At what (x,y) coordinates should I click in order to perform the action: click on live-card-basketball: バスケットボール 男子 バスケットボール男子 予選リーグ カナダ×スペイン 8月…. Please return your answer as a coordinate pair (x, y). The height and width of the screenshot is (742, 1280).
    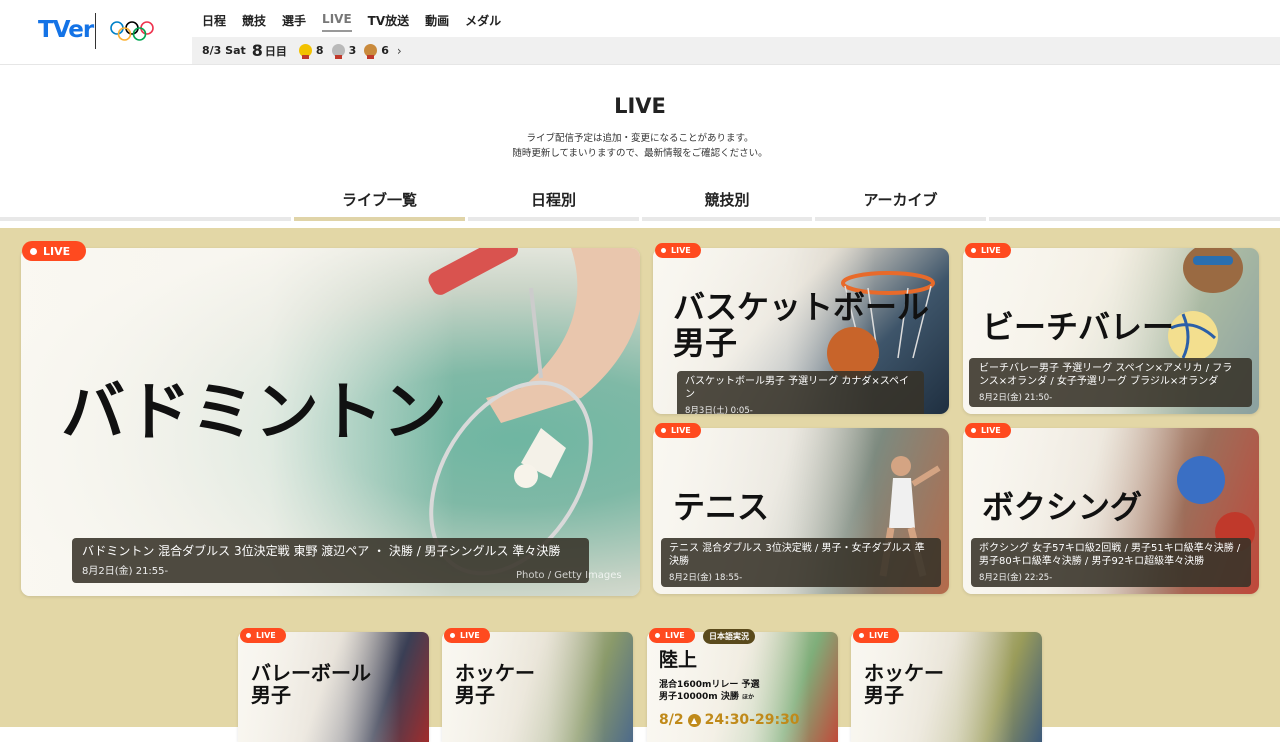
    Looking at the image, I should click on (801, 331).